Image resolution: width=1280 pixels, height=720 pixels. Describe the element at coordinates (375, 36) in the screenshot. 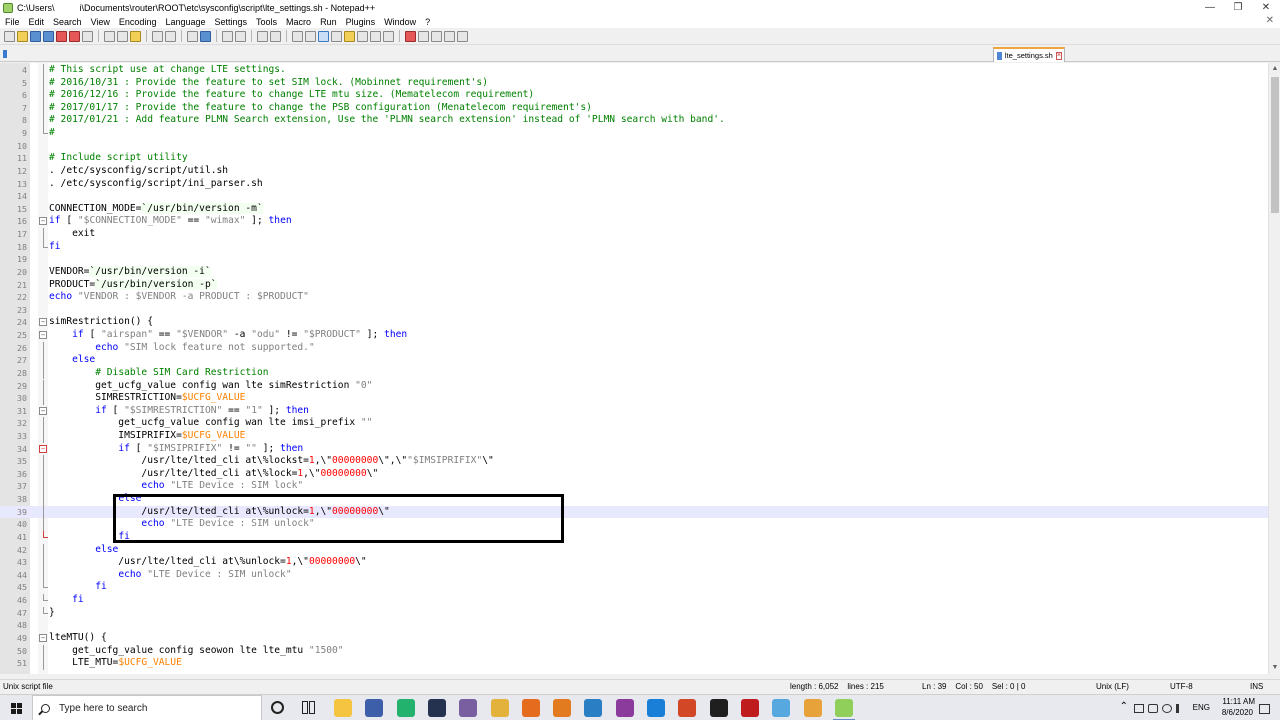

I see `folder-workspace-icon` at that location.